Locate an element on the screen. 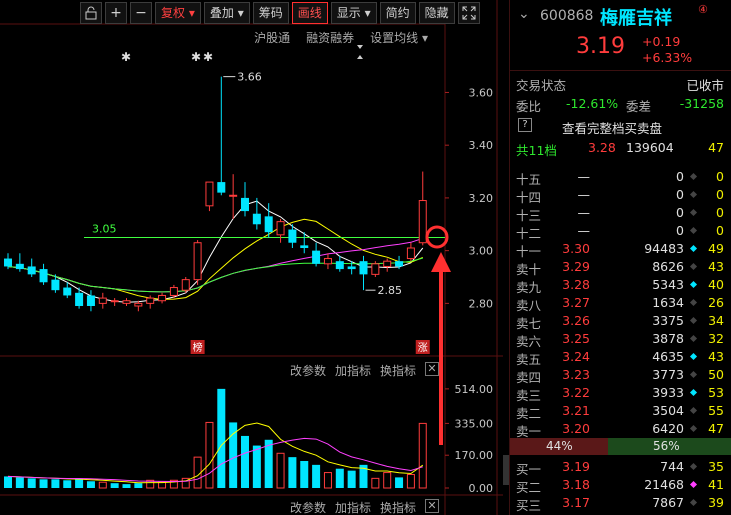  depth-volume: 6420 is located at coordinates (668, 428).